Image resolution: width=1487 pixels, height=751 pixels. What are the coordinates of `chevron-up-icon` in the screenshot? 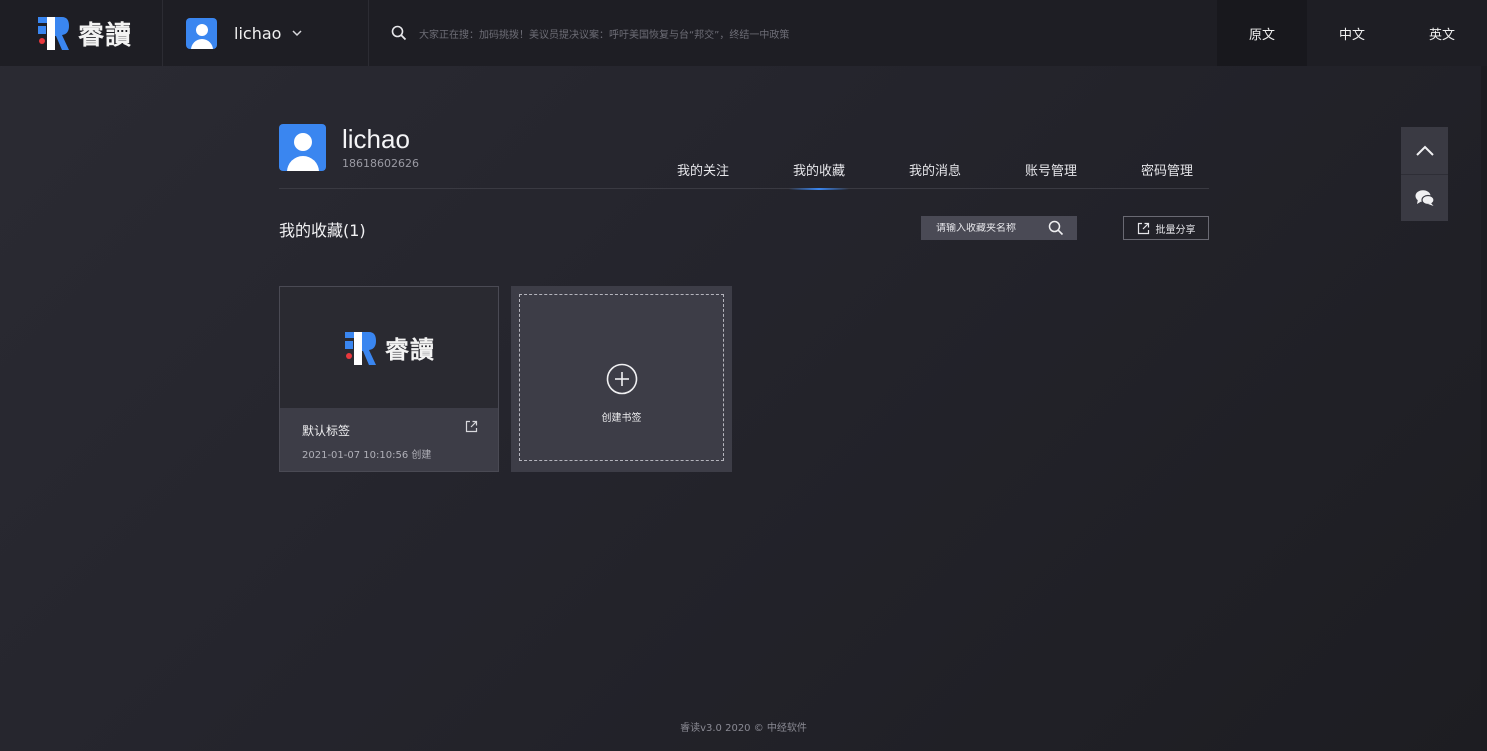 It's located at (1424, 150).